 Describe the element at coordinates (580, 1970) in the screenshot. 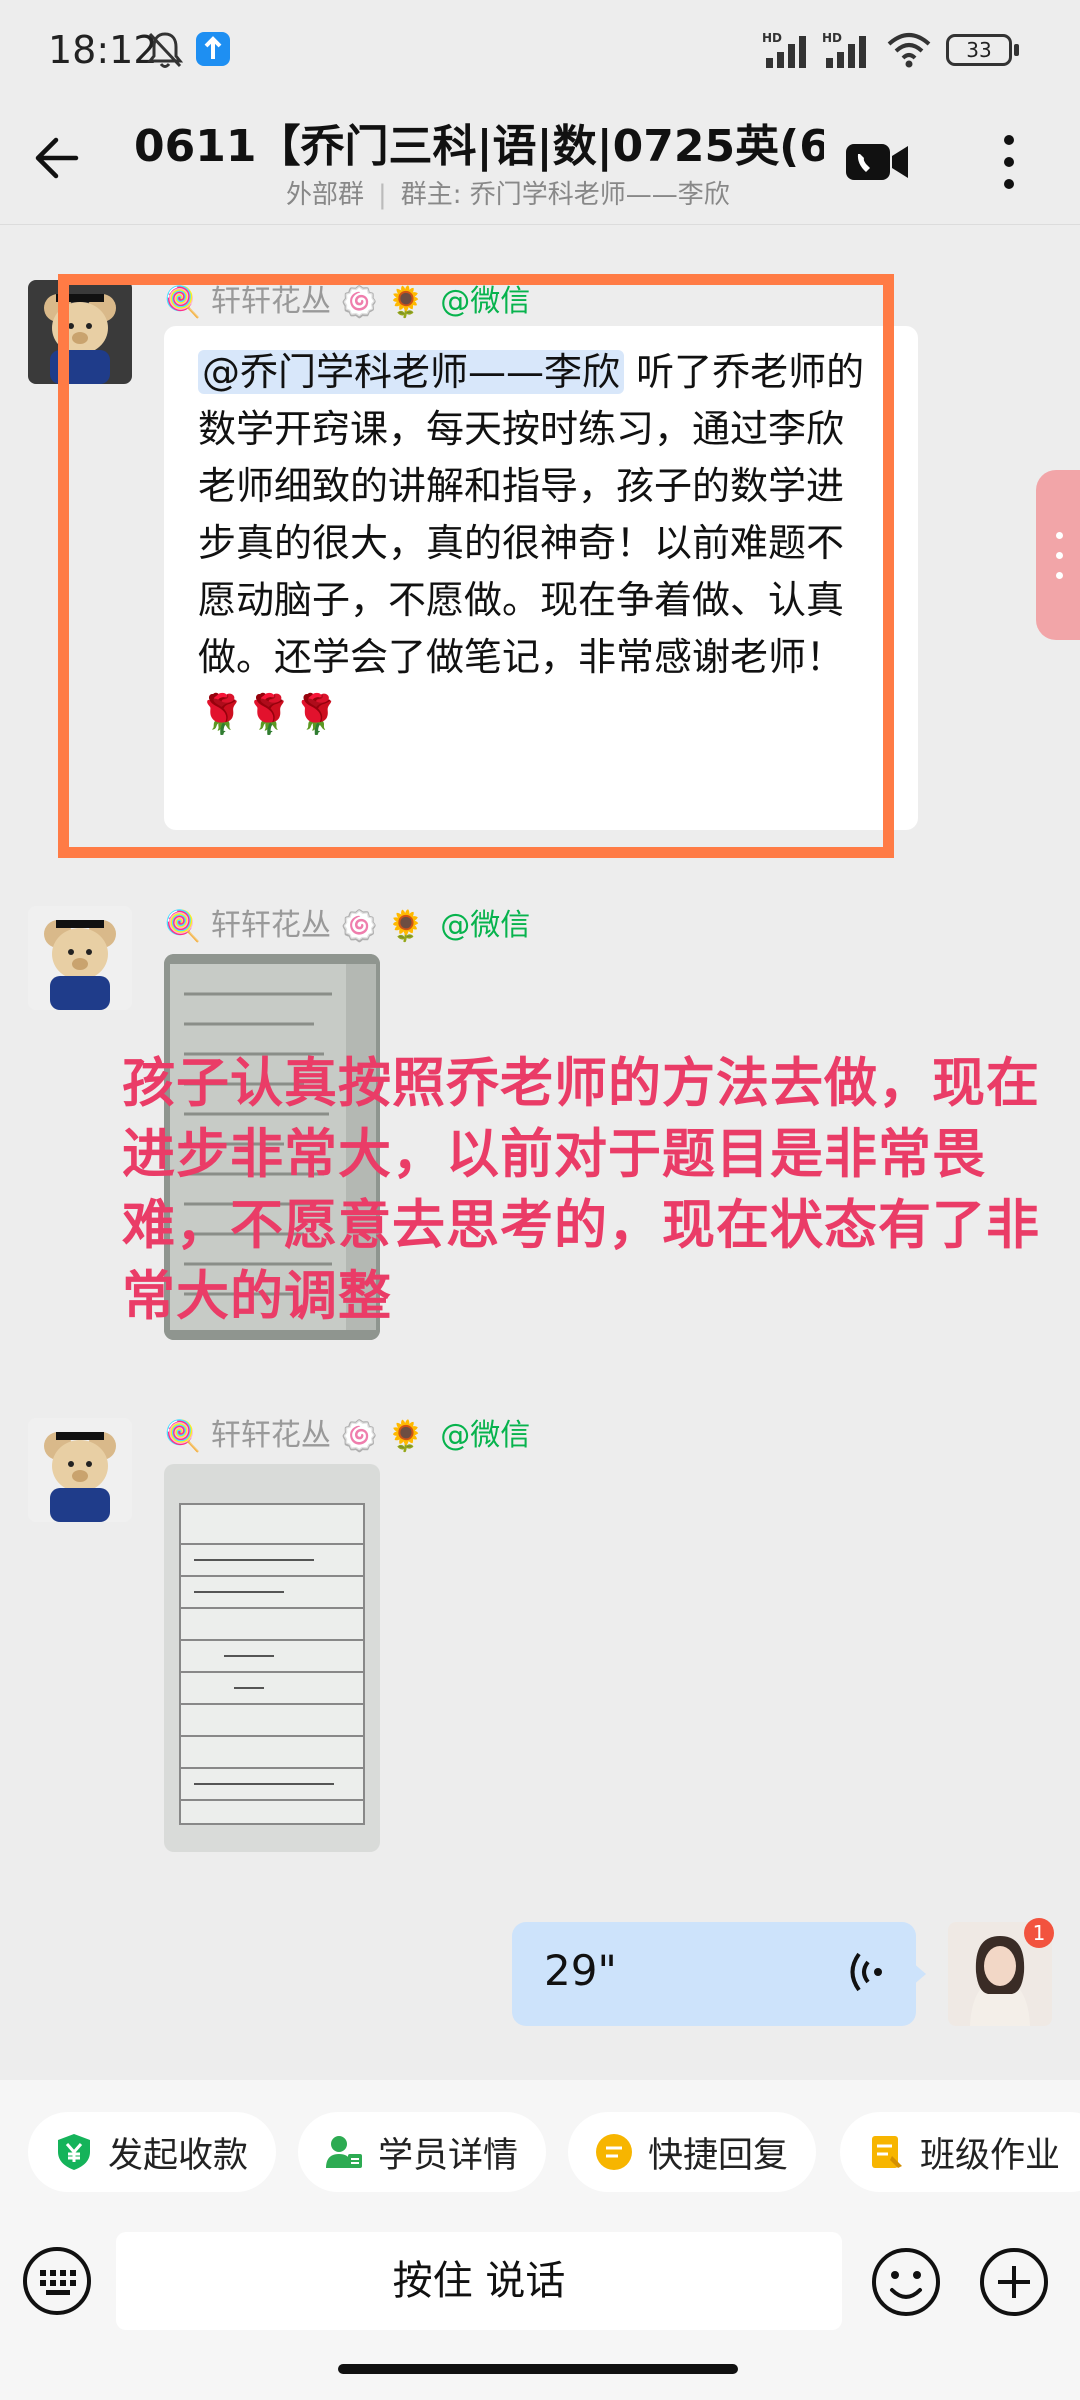

I see `voice-duration: 29"` at that location.